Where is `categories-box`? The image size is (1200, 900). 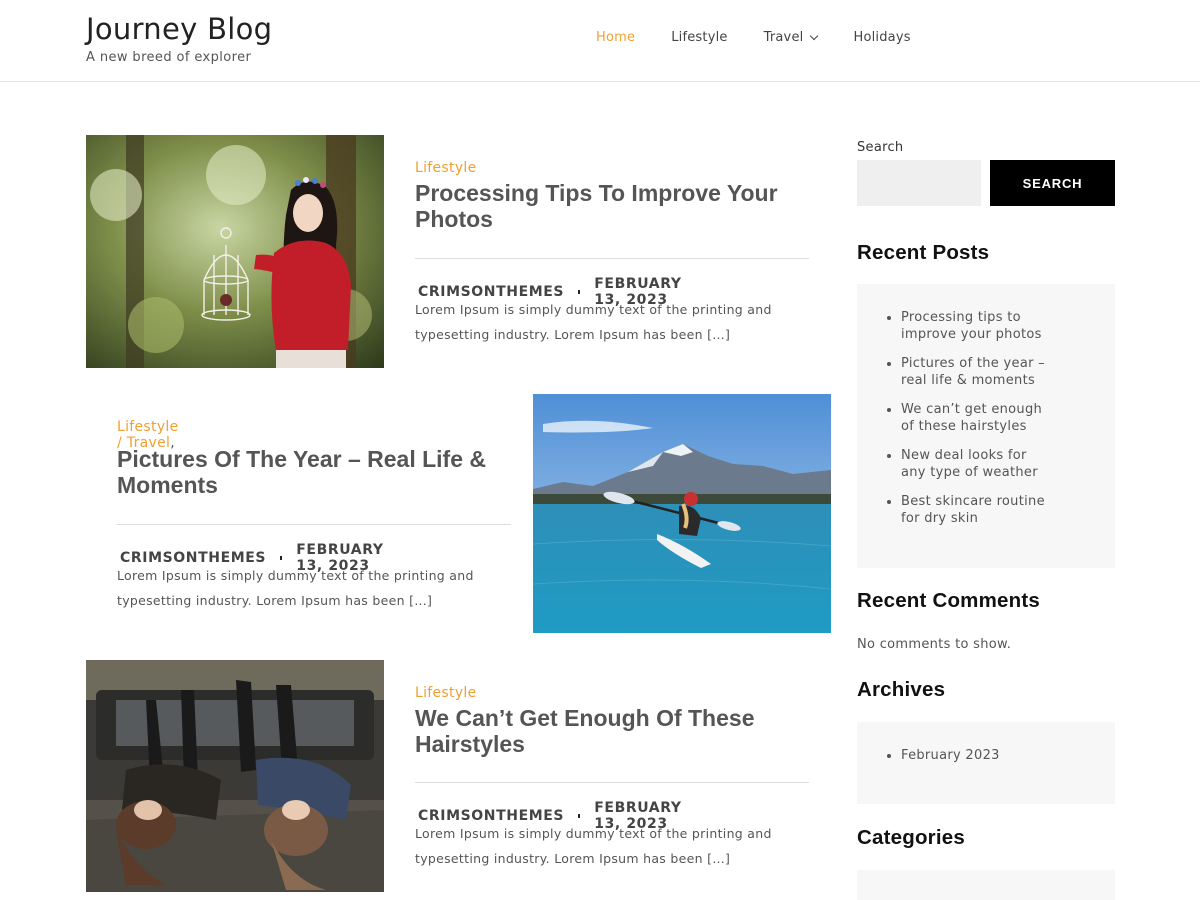 categories-box is located at coordinates (986, 885).